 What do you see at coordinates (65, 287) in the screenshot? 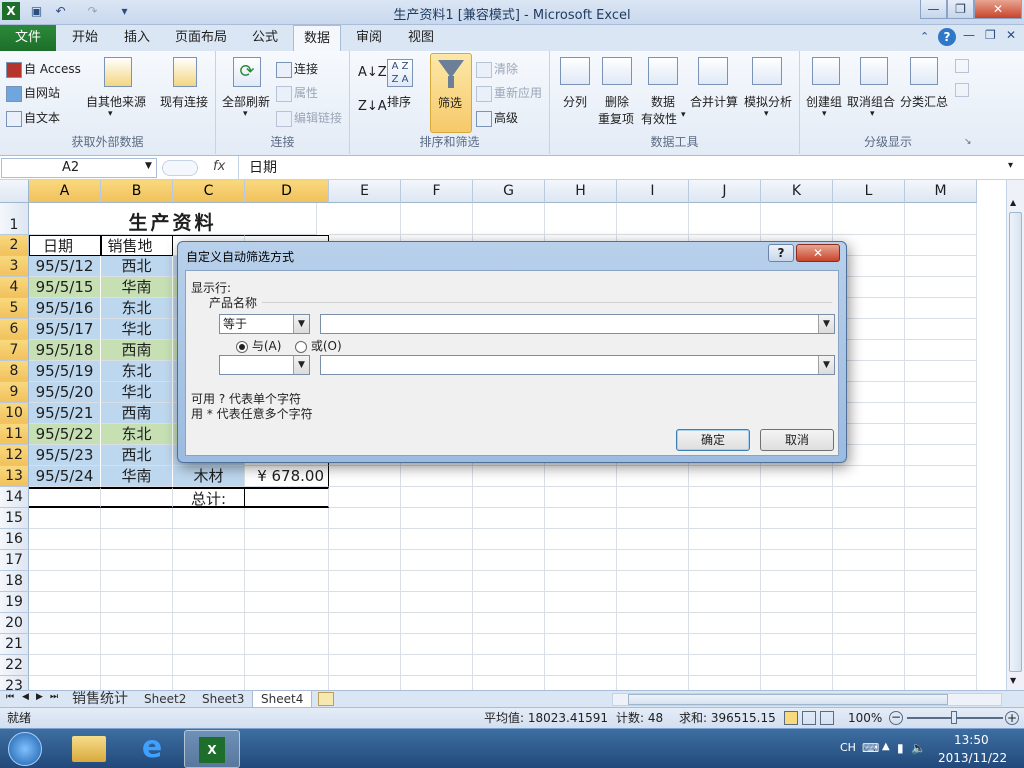
I see `date-cell: 95/5/15` at bounding box center [65, 287].